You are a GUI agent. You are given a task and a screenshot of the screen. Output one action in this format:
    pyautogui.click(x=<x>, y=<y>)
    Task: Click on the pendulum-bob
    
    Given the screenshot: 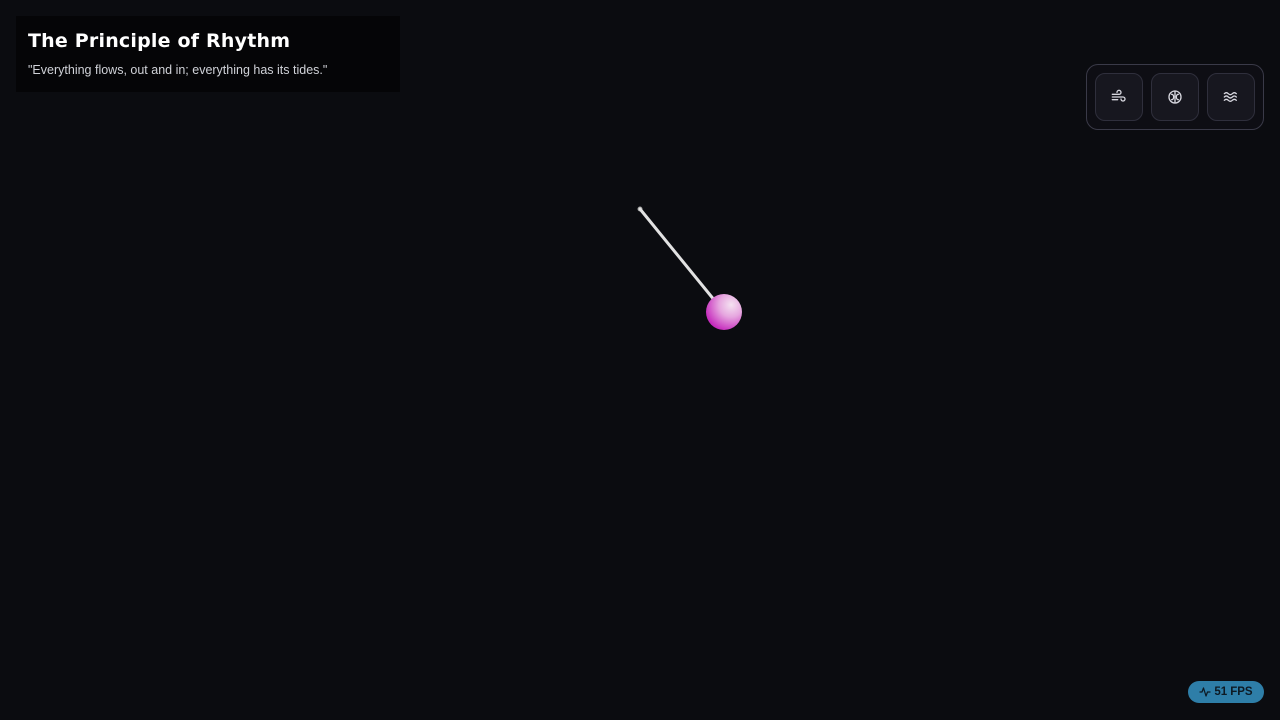 What is the action you would take?
    pyautogui.click(x=724, y=312)
    